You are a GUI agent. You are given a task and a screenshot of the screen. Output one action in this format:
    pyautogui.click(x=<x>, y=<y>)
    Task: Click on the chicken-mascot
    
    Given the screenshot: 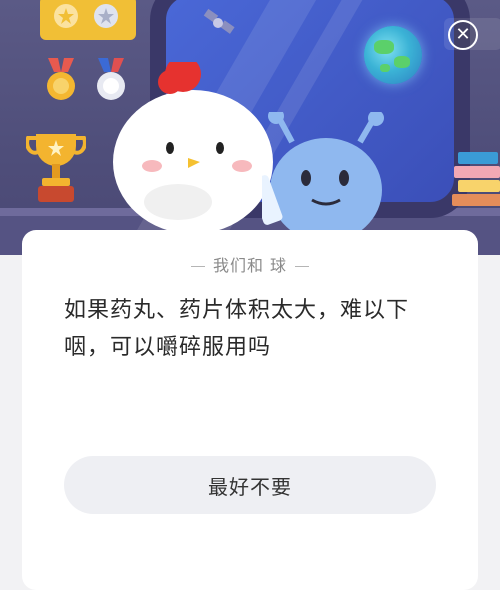 What is the action you would take?
    pyautogui.click(x=193, y=147)
    